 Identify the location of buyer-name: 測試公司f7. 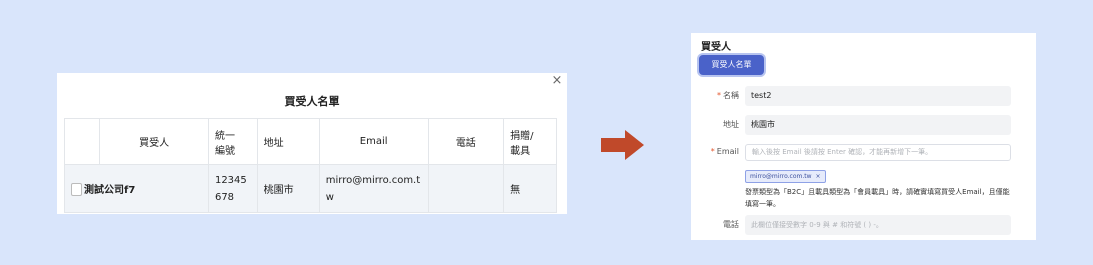
(110, 190).